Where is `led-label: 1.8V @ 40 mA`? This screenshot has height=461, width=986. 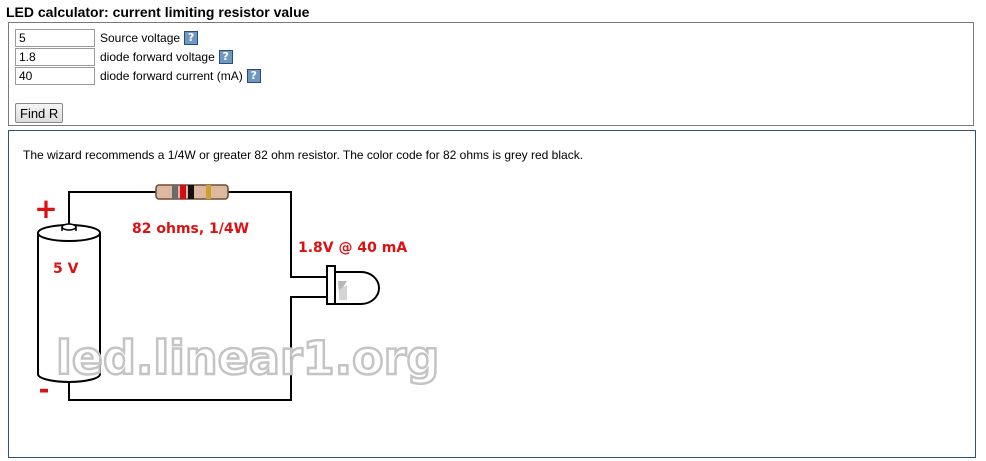 led-label: 1.8V @ 40 mA is located at coordinates (352, 248).